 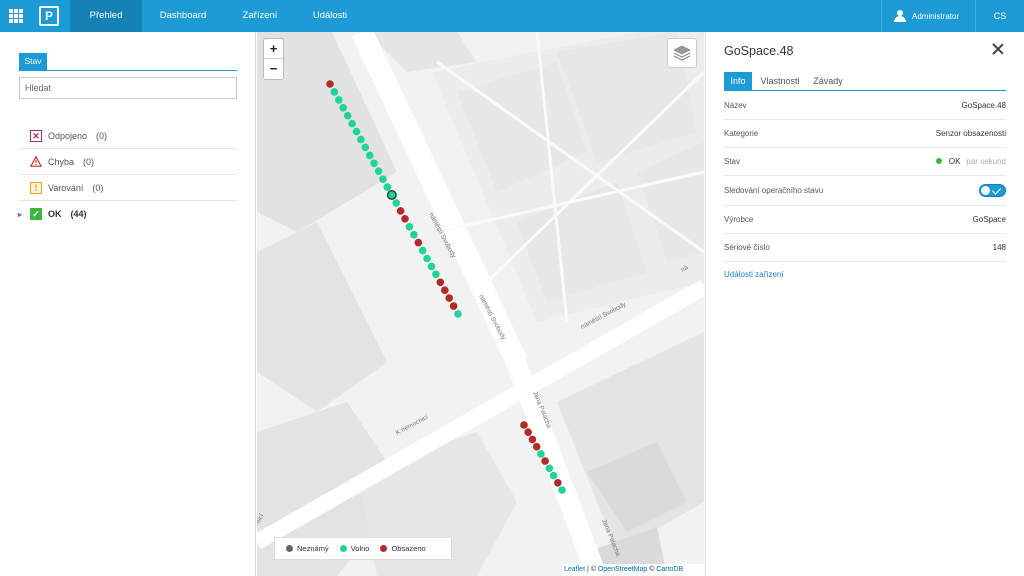 I want to click on nav-zarizeni: Zařízení, so click(x=260, y=16).